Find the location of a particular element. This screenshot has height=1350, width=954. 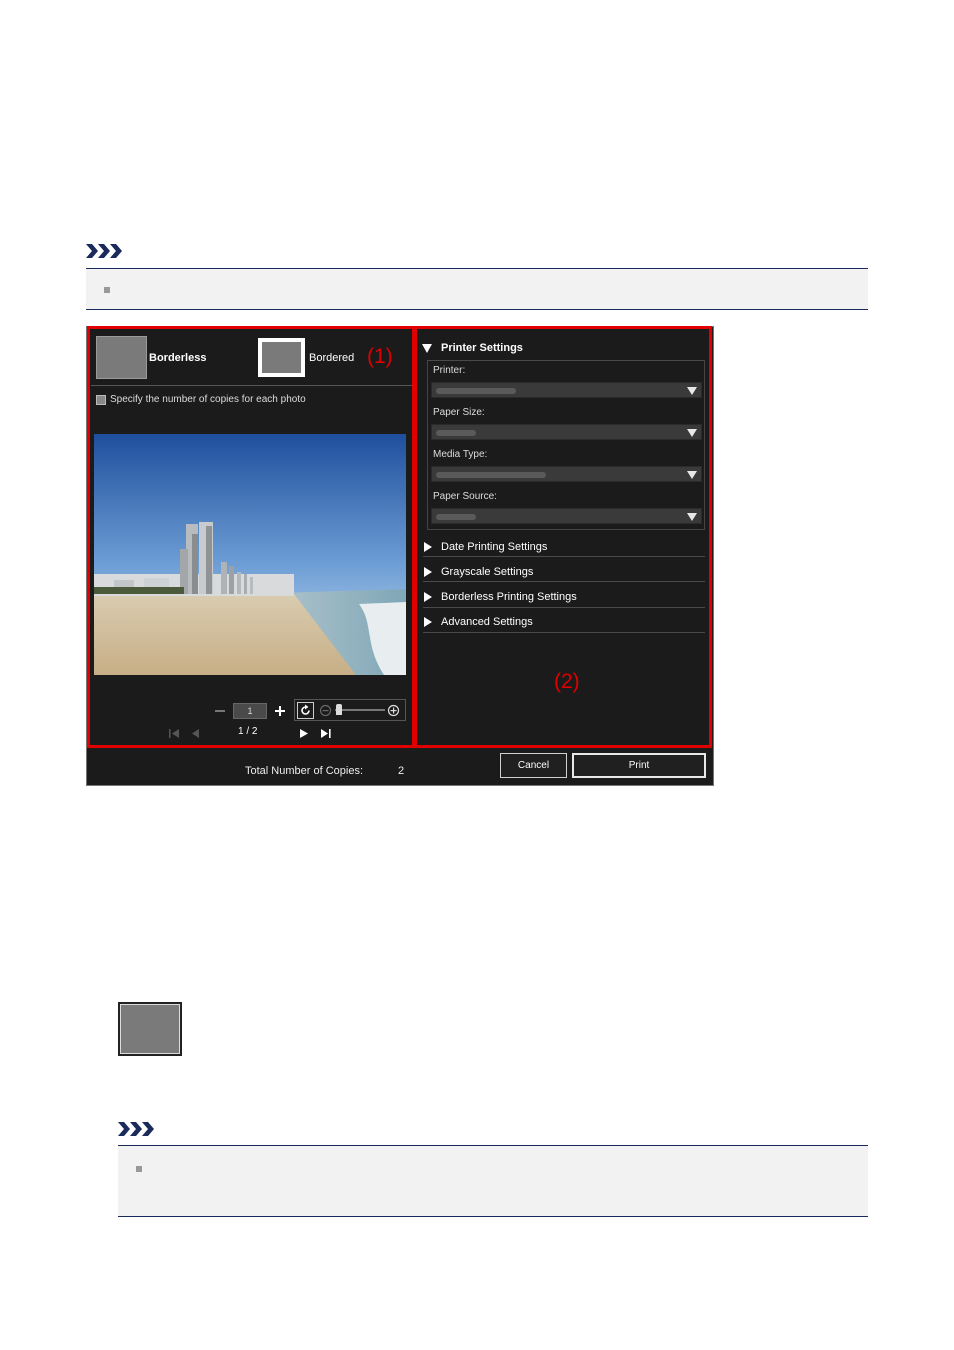

cancel-button-label: Cancel is located at coordinates (533, 765).